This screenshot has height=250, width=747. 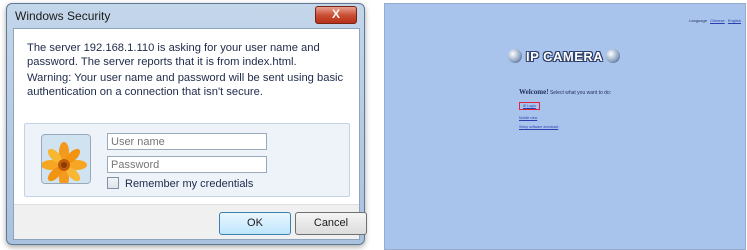 What do you see at coordinates (113, 183) in the screenshot?
I see `remember-checkbox` at bounding box center [113, 183].